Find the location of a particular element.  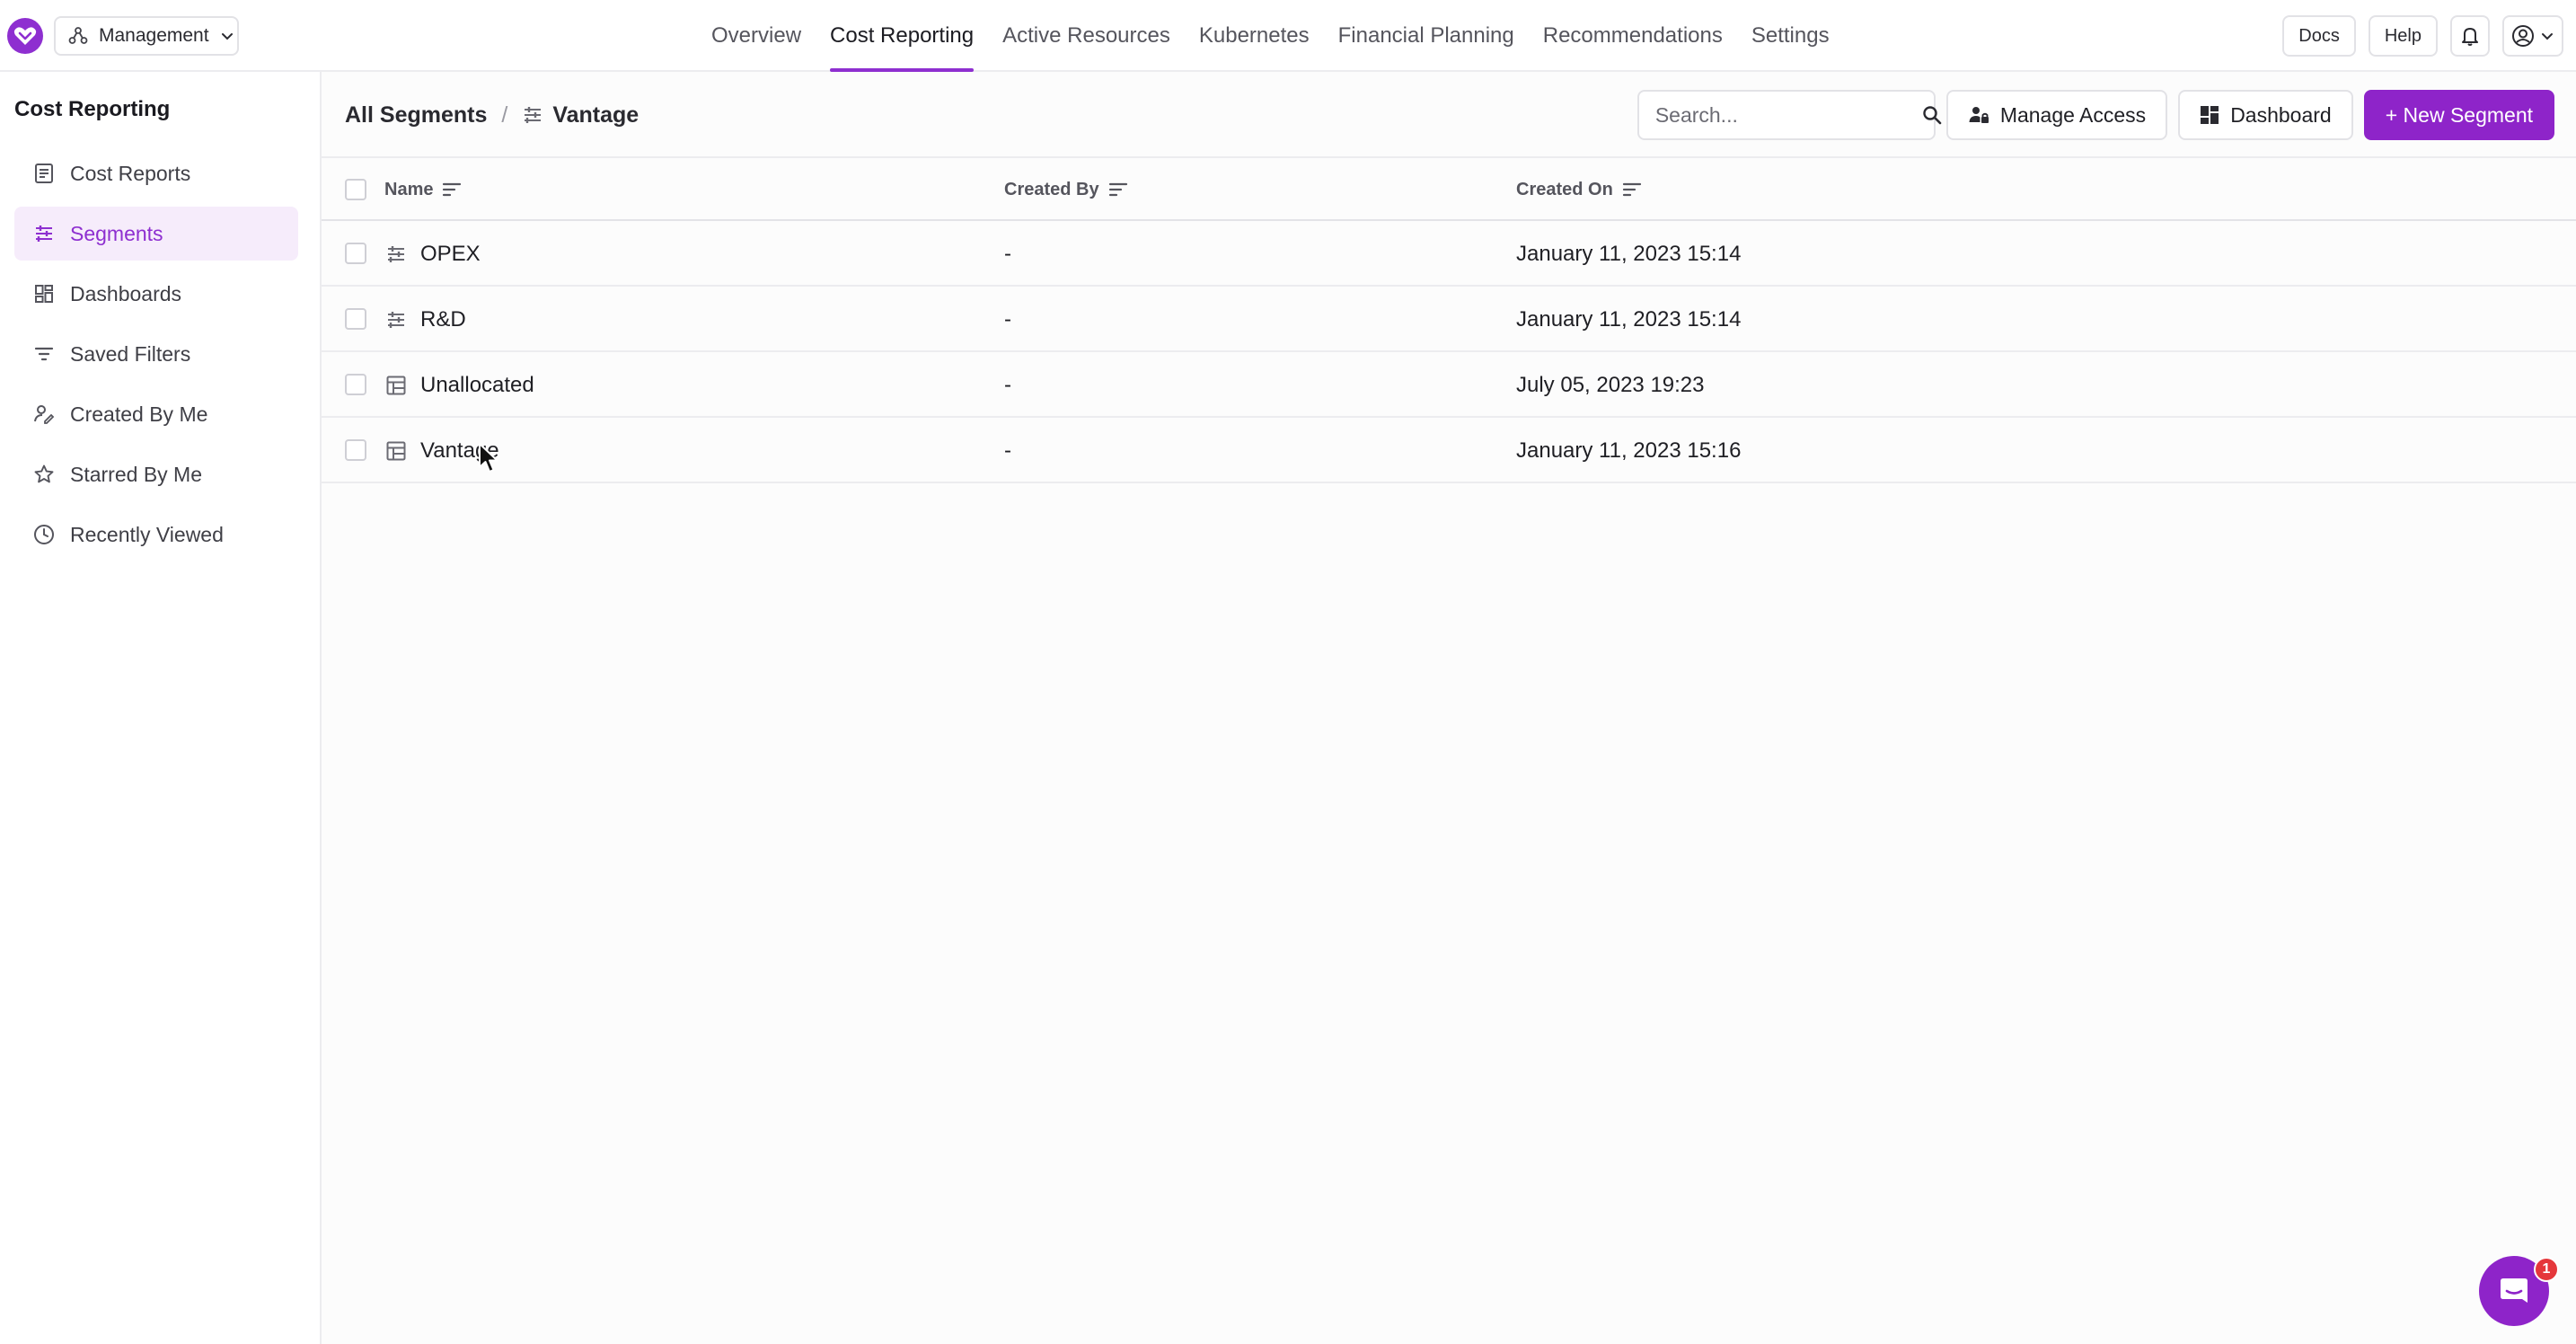

tab-recommendations: Recommendations is located at coordinates (1633, 36).